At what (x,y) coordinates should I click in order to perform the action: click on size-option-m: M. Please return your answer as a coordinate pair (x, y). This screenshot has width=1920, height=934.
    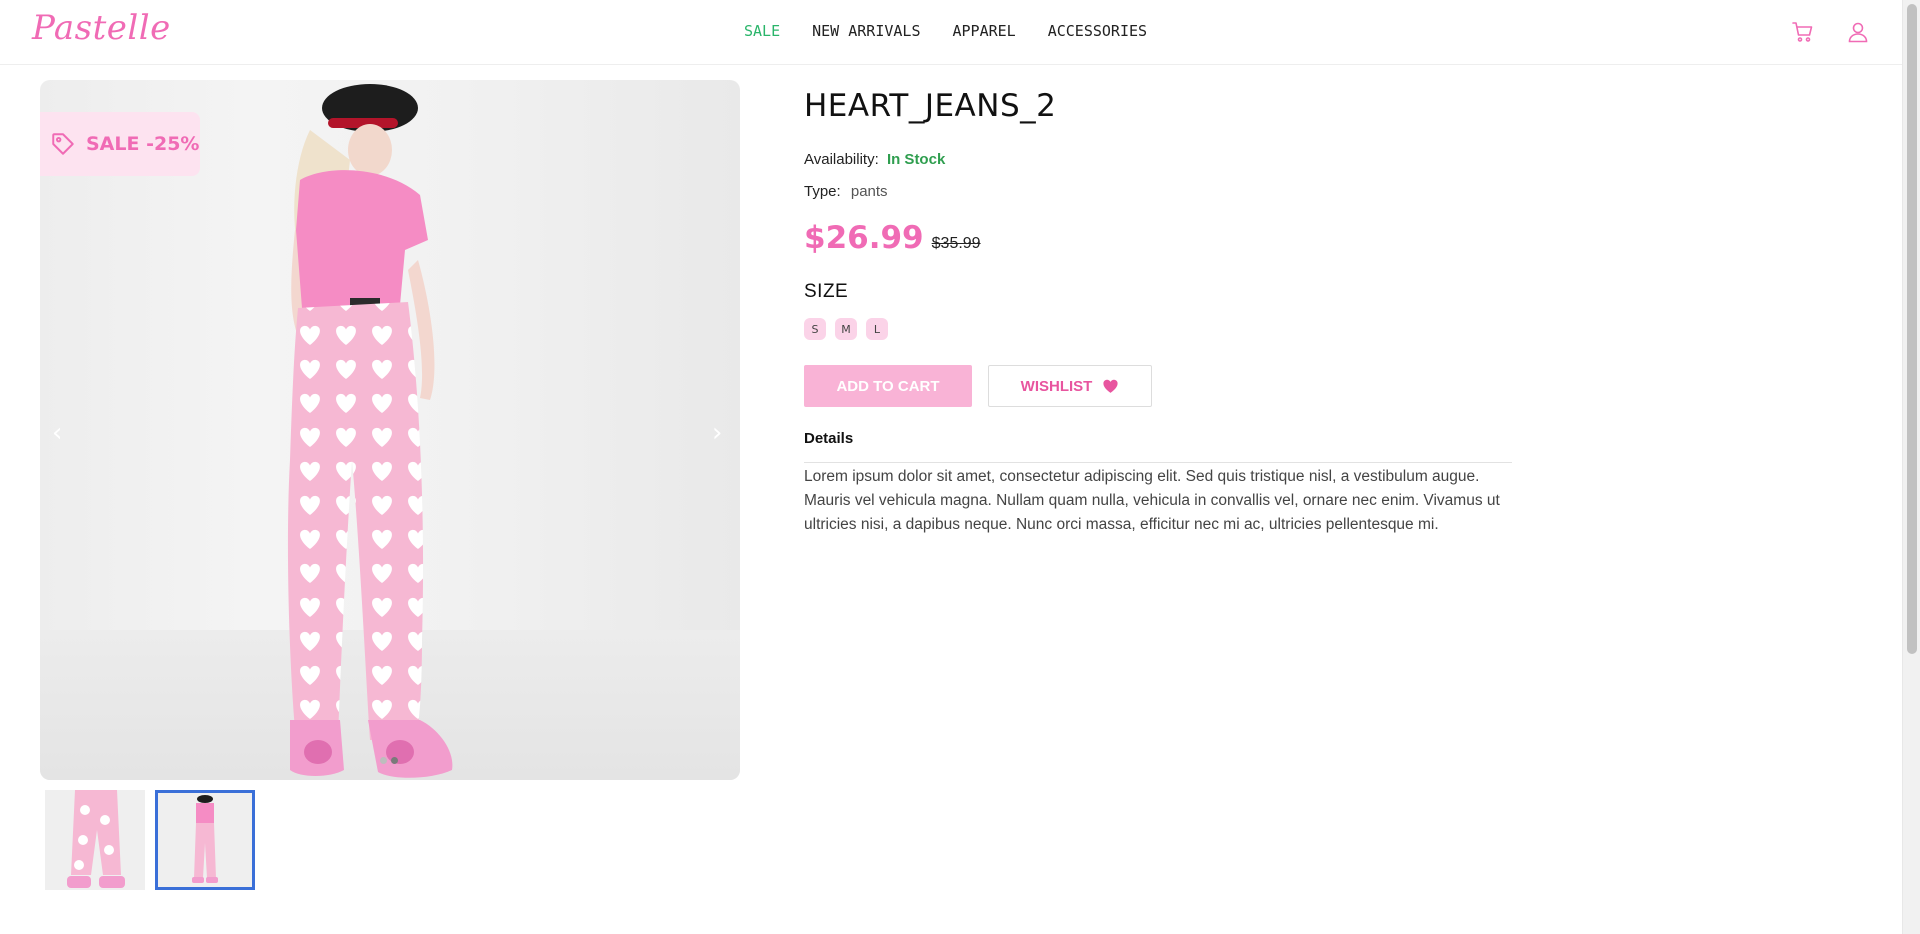
    Looking at the image, I should click on (846, 329).